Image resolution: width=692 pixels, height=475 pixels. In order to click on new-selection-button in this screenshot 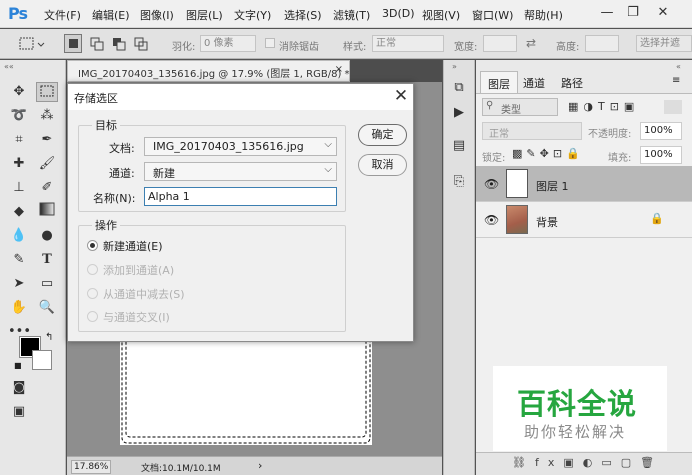, I will do `click(73, 43)`.